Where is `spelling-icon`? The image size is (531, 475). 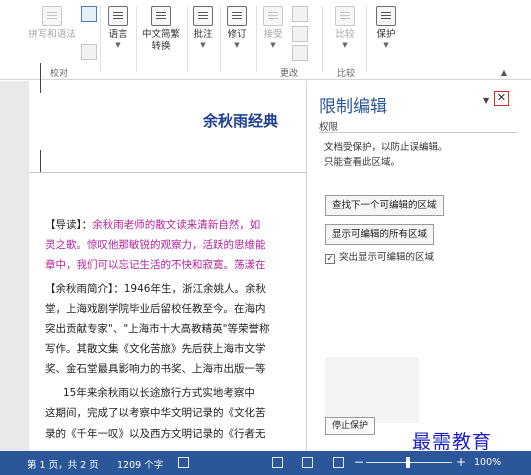 spelling-icon is located at coordinates (52, 16).